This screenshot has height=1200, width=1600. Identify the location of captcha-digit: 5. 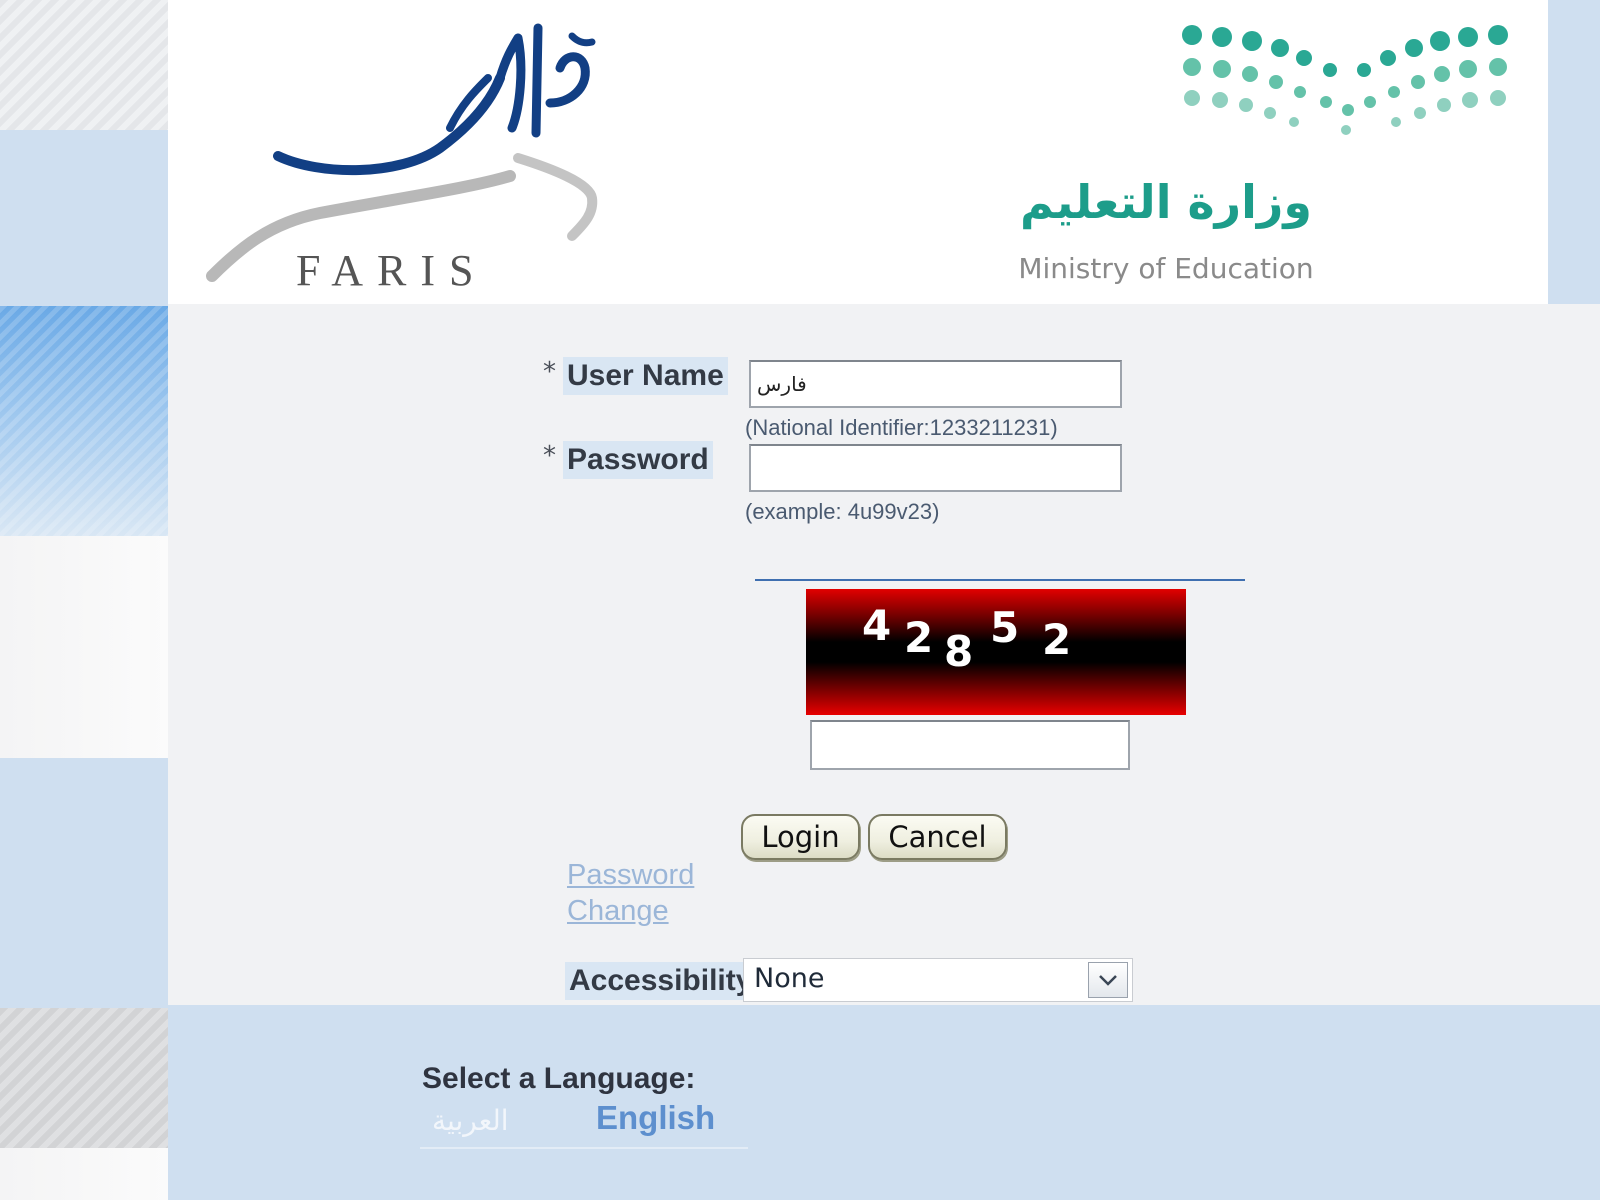
(1005, 627).